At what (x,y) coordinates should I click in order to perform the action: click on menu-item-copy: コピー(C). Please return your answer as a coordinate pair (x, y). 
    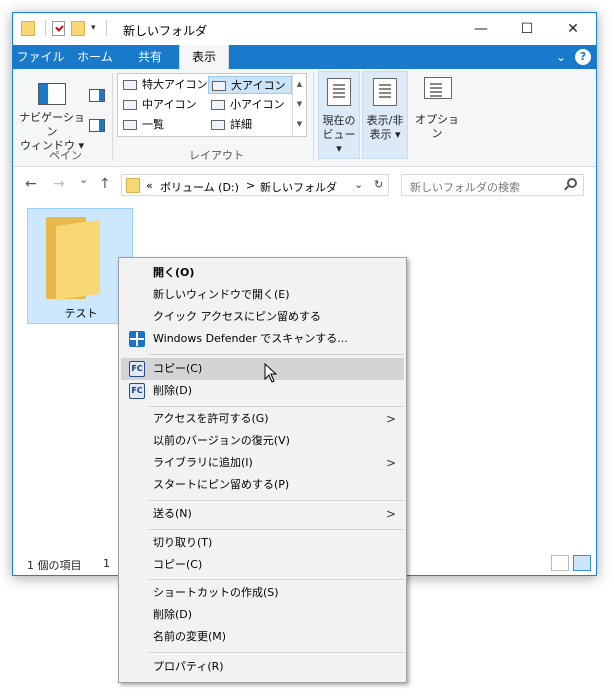
    Looking at the image, I should click on (262, 565).